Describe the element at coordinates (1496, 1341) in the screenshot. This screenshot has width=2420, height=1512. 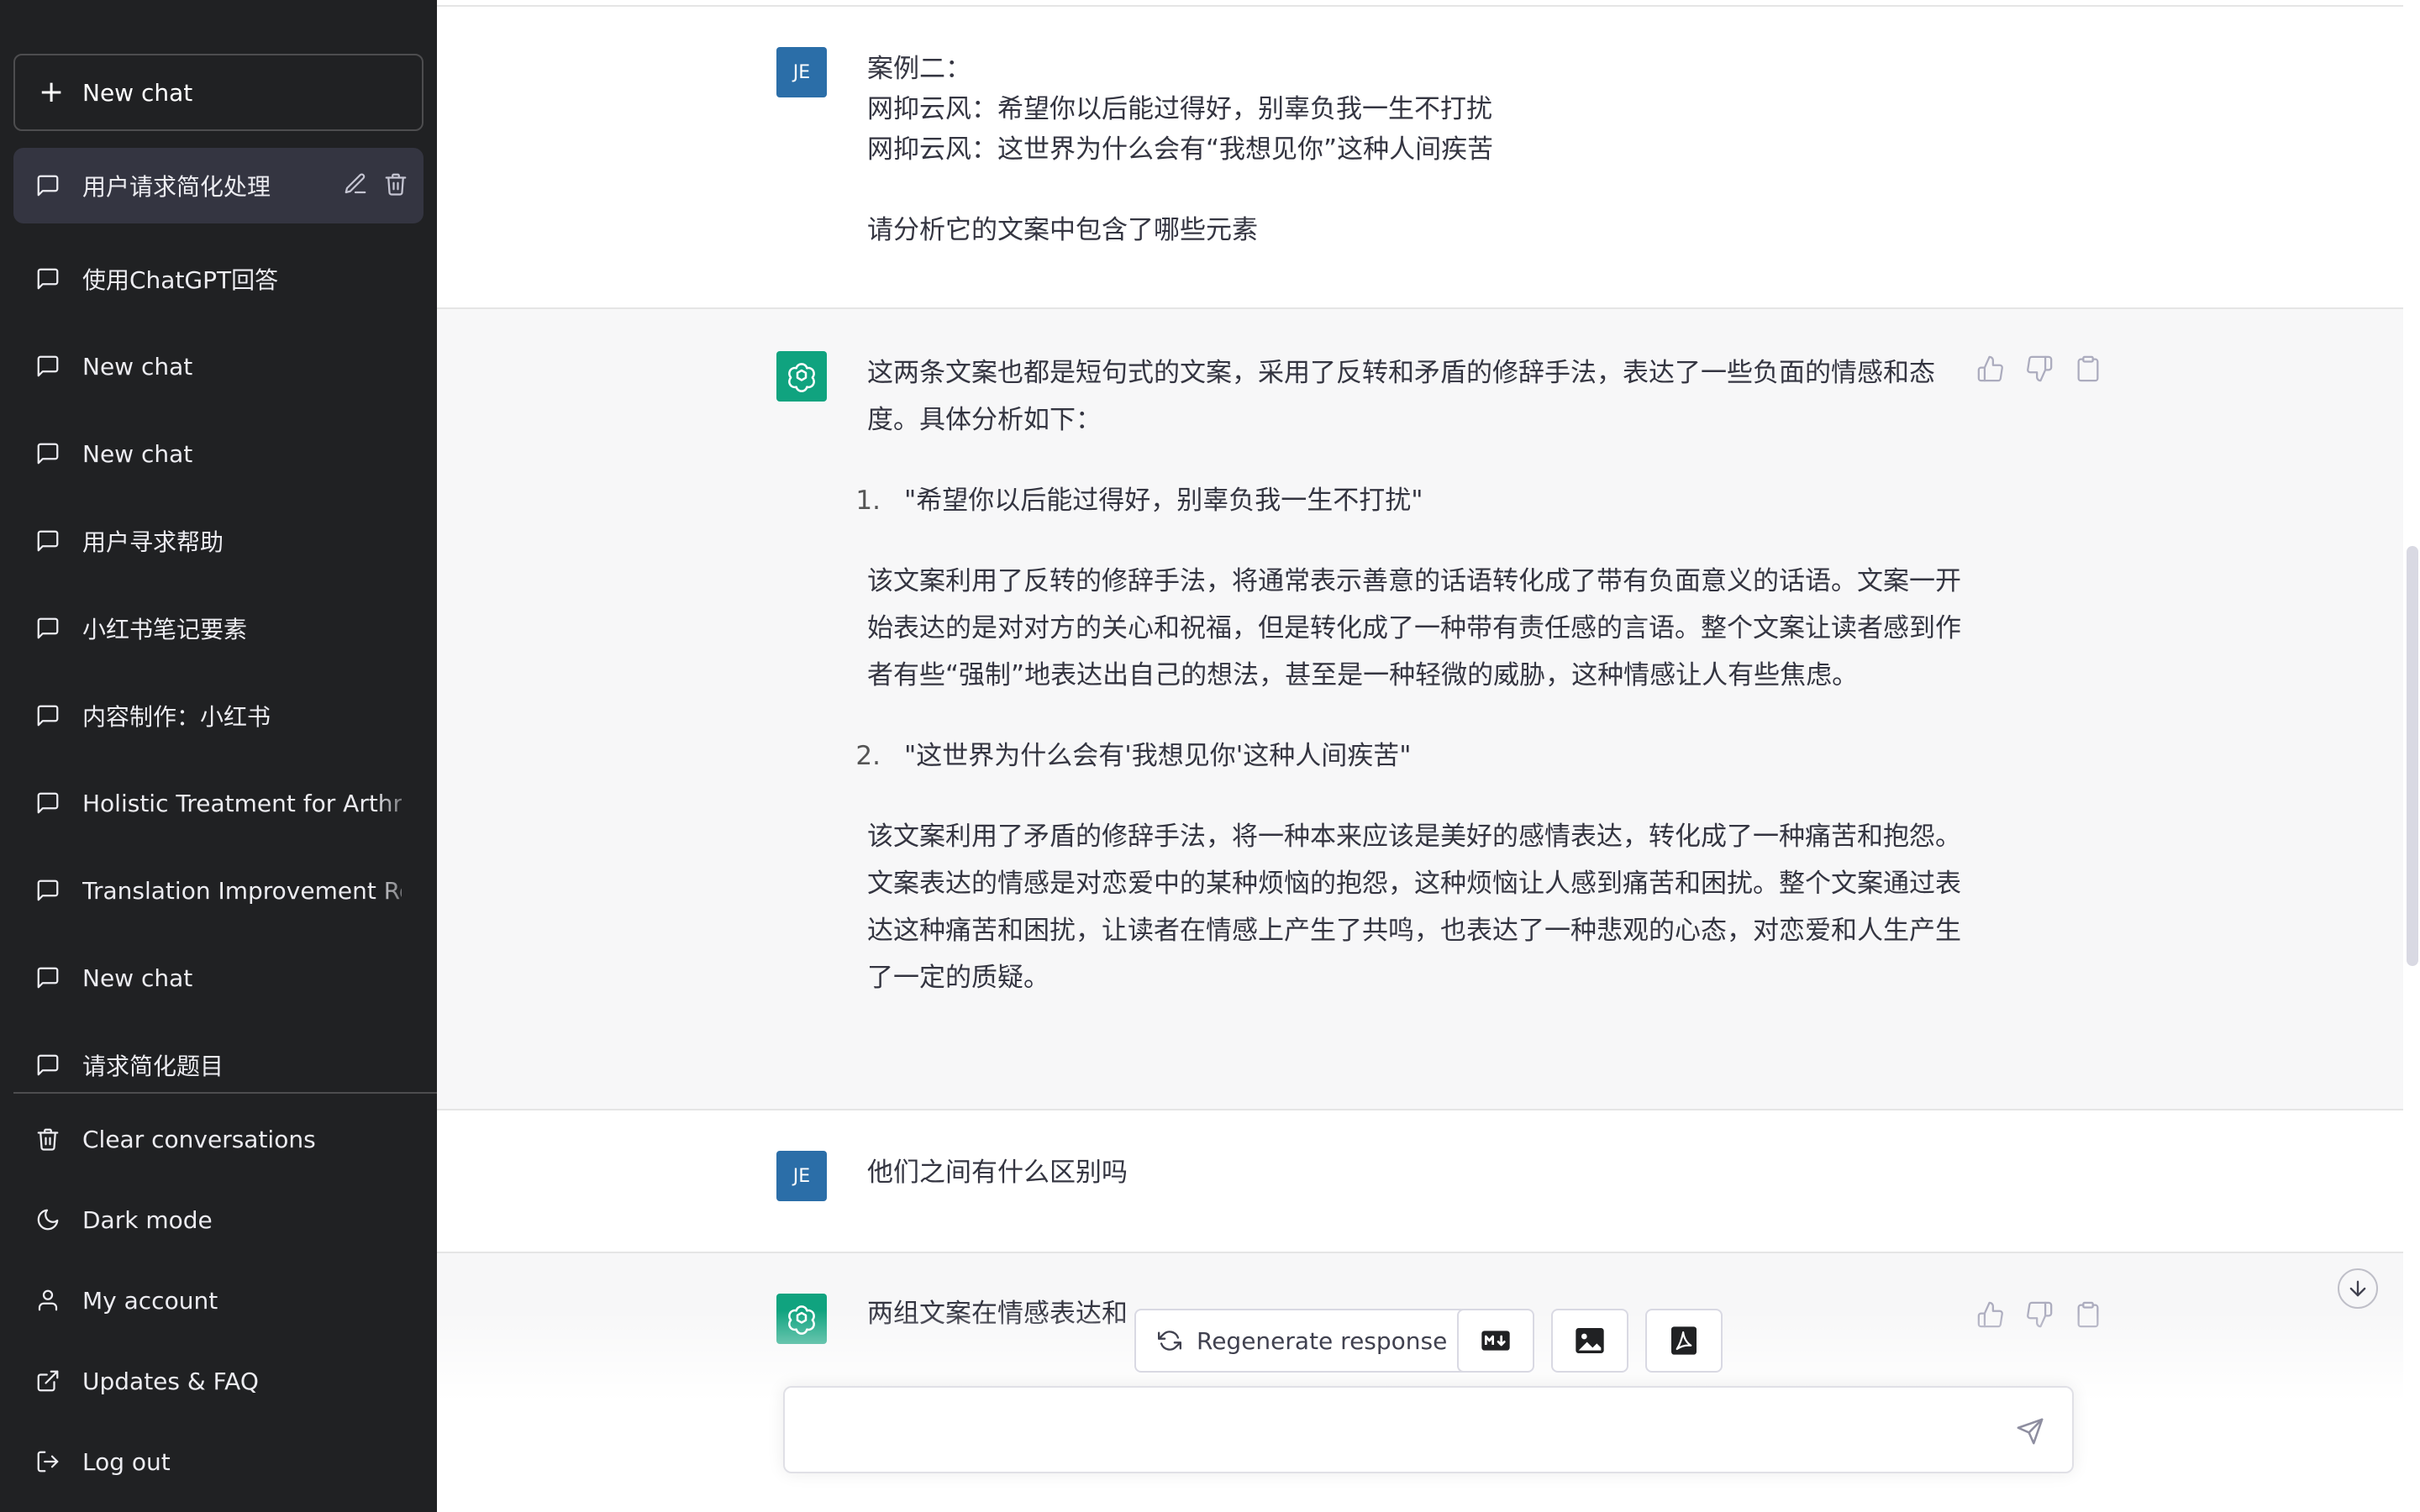
I see `export-markdown-button` at that location.